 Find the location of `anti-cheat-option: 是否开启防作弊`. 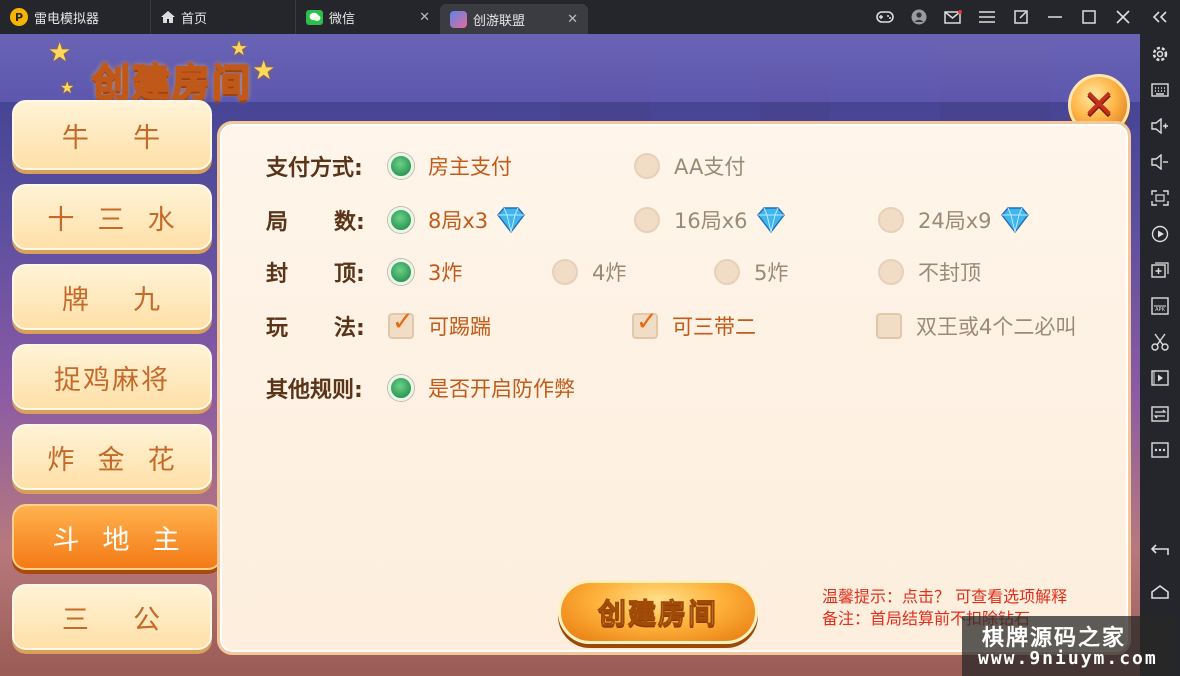

anti-cheat-option: 是否开启防作弊 is located at coordinates (481, 388).